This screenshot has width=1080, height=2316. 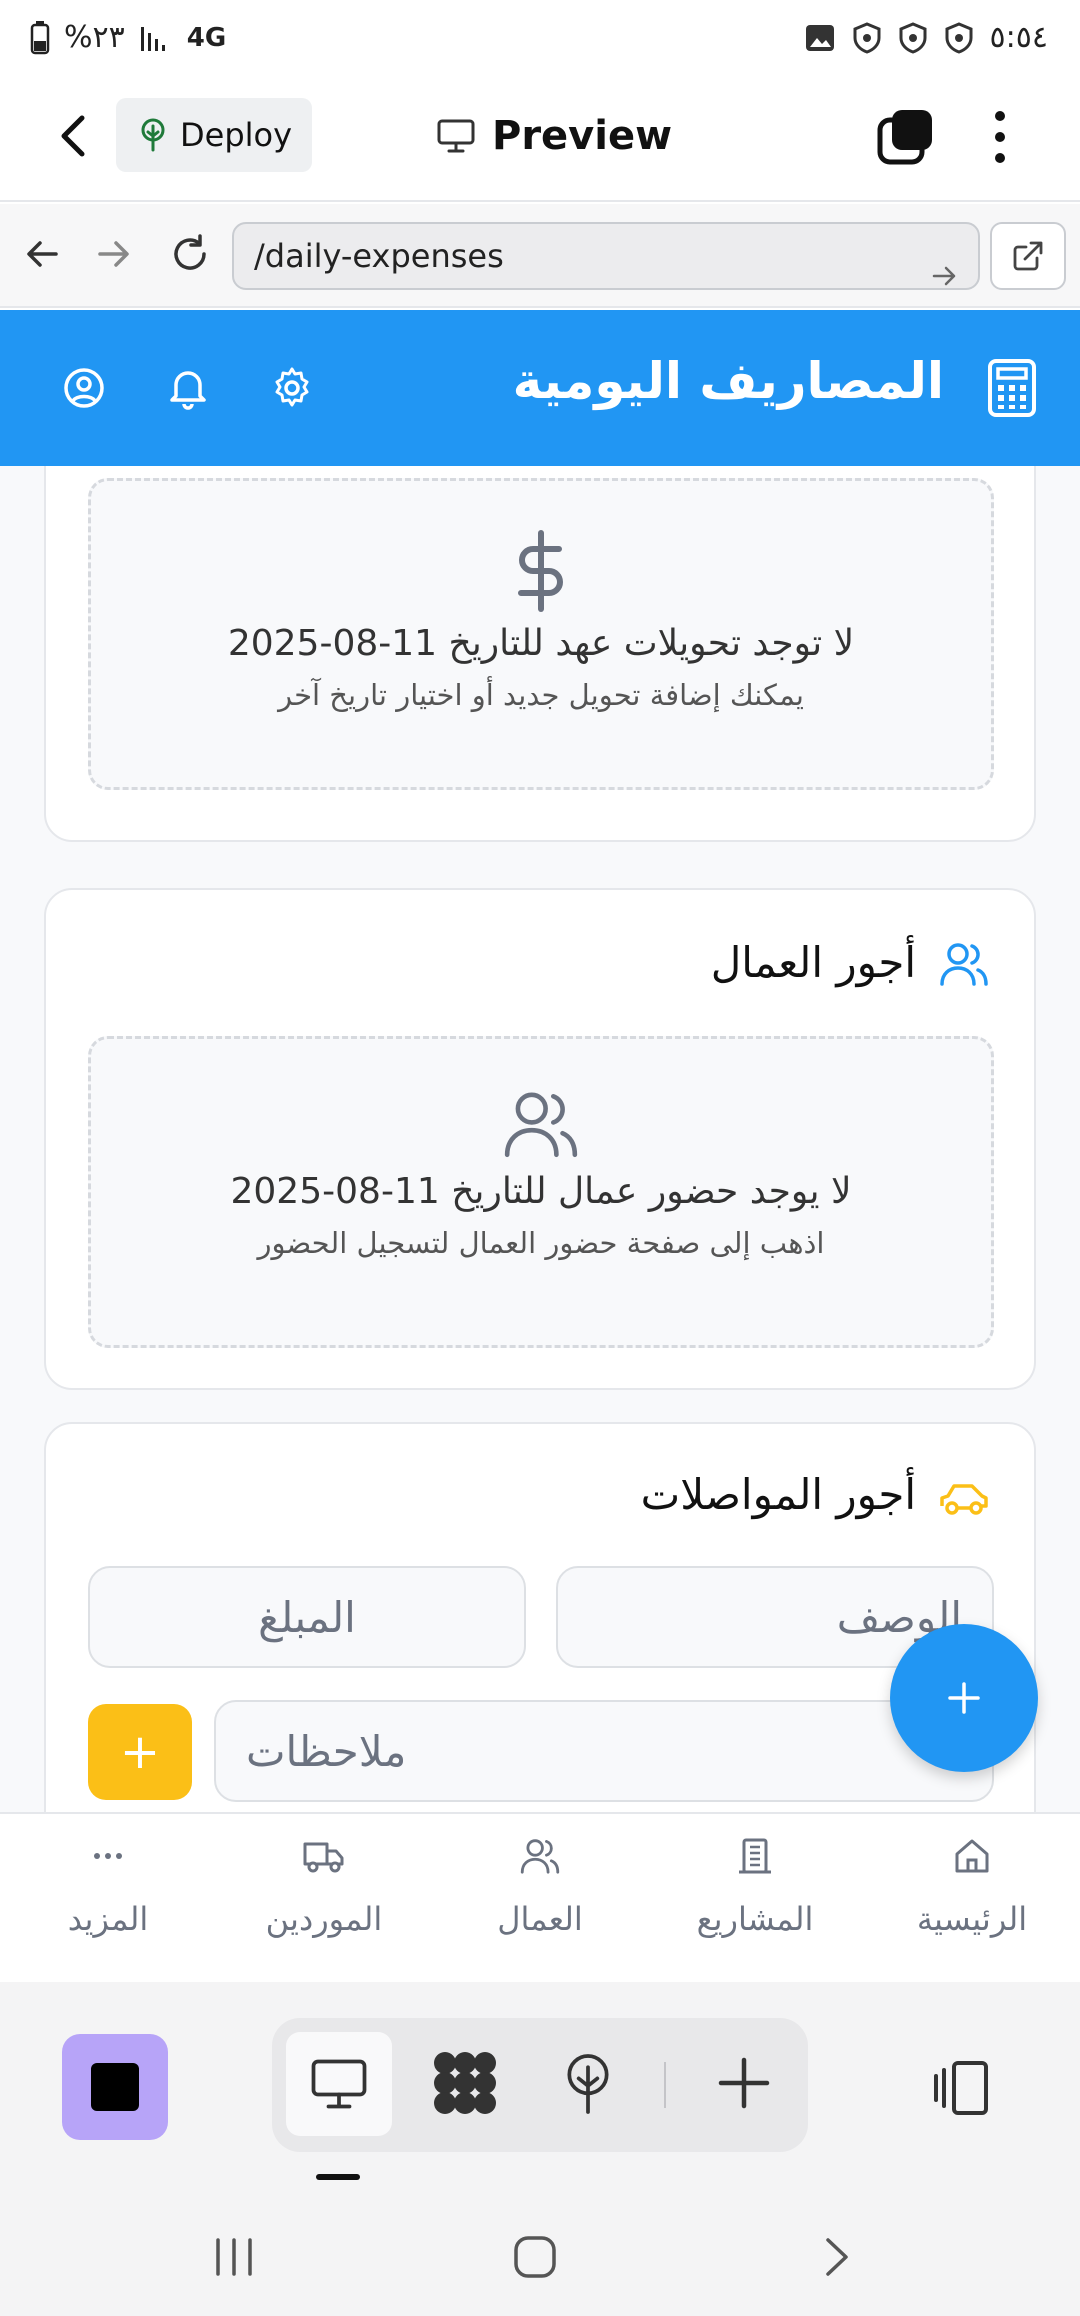 What do you see at coordinates (945, 276) in the screenshot?
I see `go-arrow-icon` at bounding box center [945, 276].